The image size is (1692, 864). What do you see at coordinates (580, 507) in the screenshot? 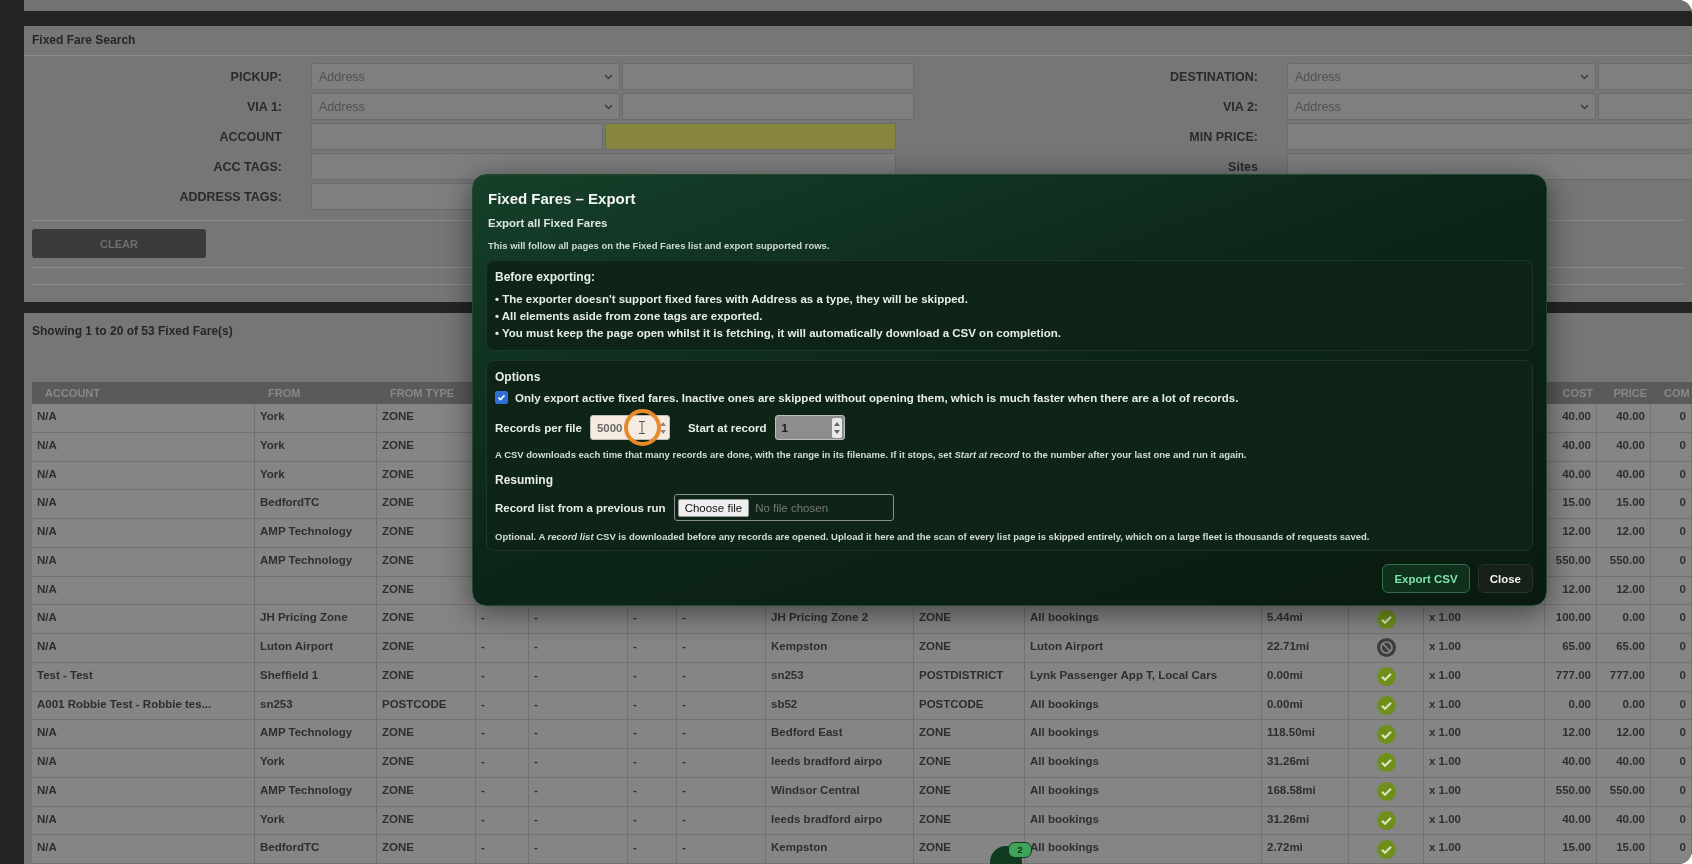
I see `field-label: Record list from a previous run` at bounding box center [580, 507].